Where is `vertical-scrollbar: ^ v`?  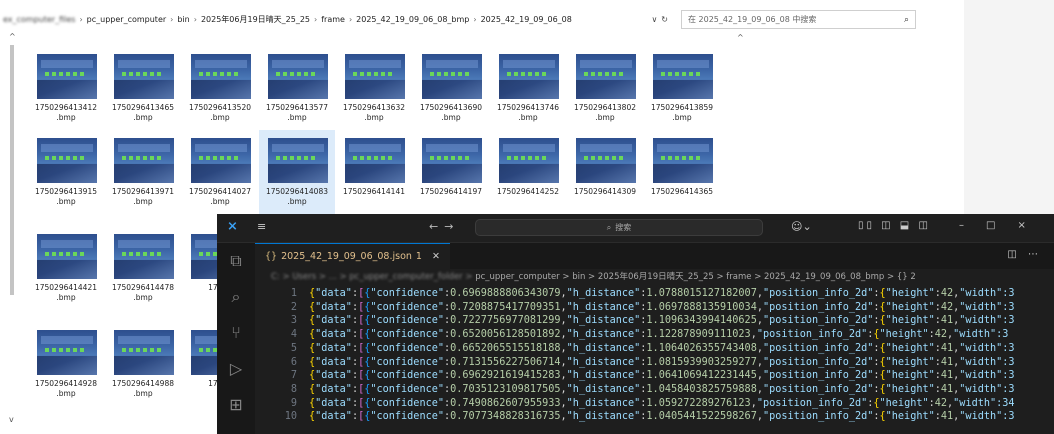 vertical-scrollbar: ^ v is located at coordinates (12, 228).